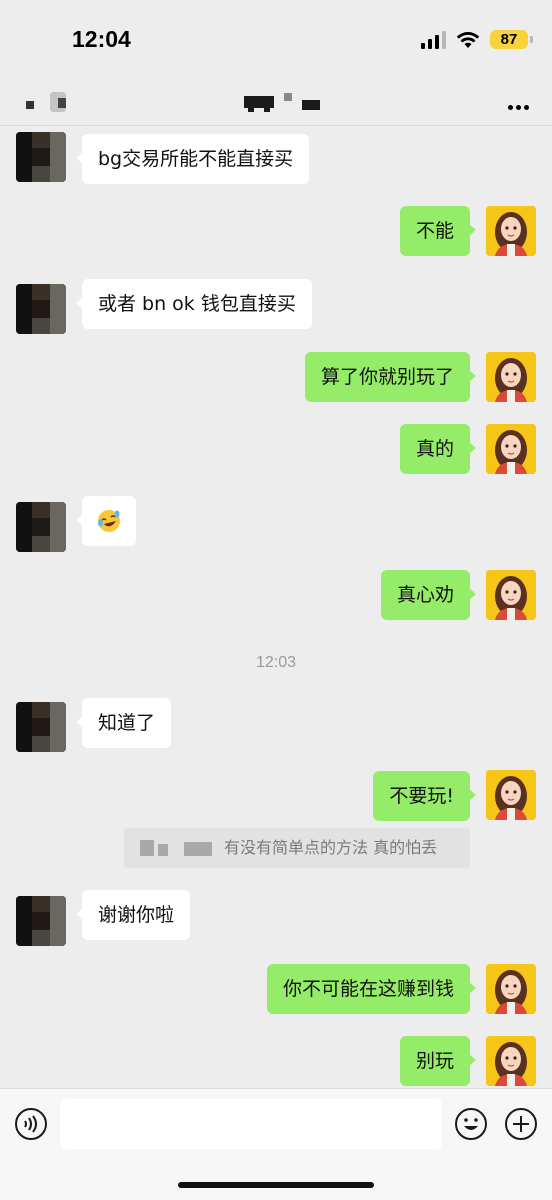 The height and width of the screenshot is (1200, 552). I want to click on message-text: 不要玩!, so click(421, 796).